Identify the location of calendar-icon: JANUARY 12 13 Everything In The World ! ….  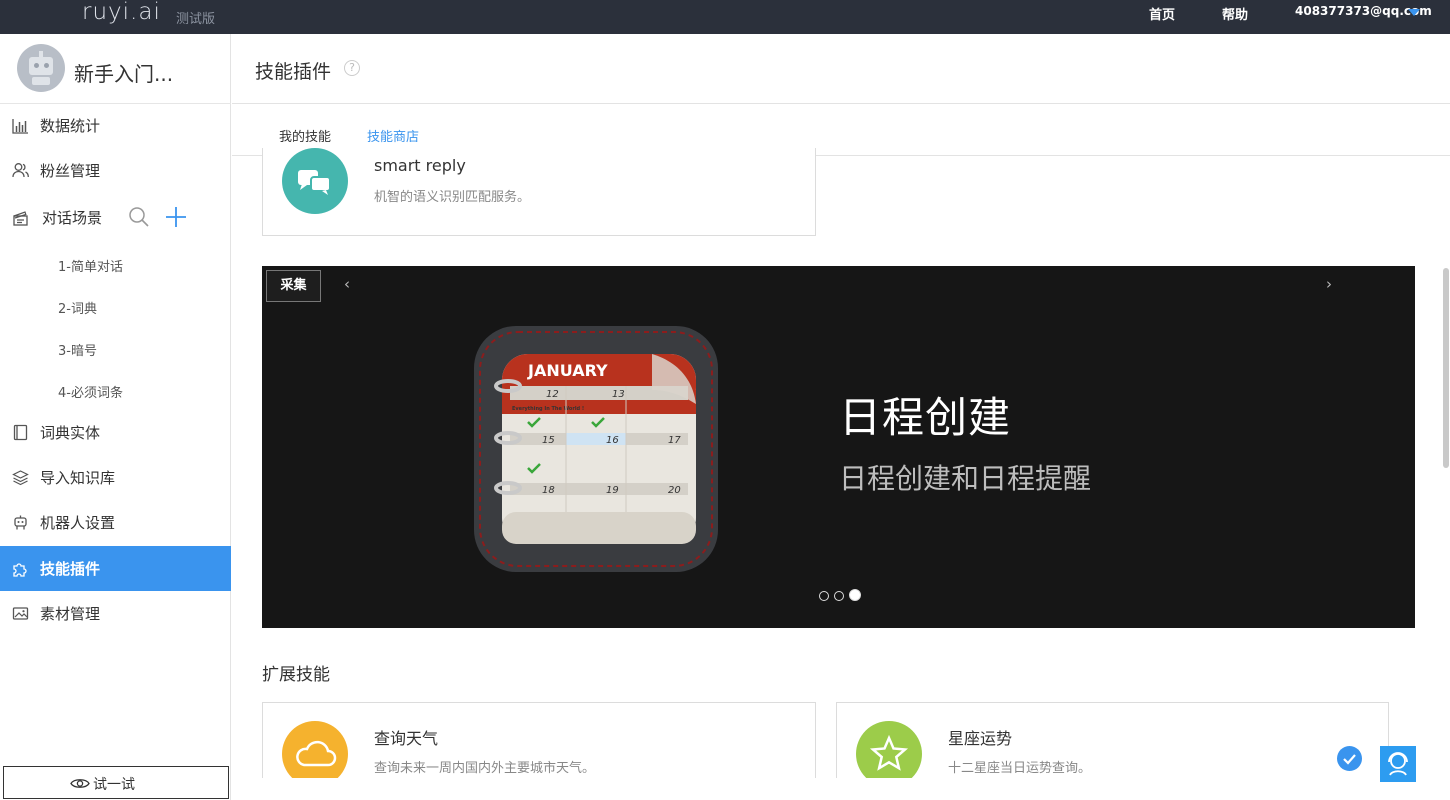
(596, 449).